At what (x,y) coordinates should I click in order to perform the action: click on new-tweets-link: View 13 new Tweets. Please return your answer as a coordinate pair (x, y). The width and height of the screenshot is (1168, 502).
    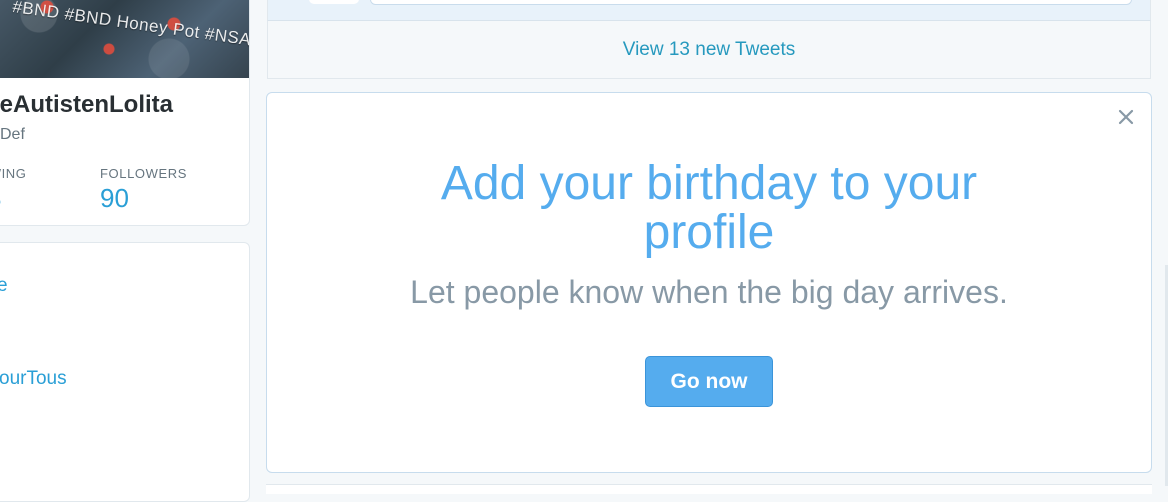
    Looking at the image, I should click on (709, 50).